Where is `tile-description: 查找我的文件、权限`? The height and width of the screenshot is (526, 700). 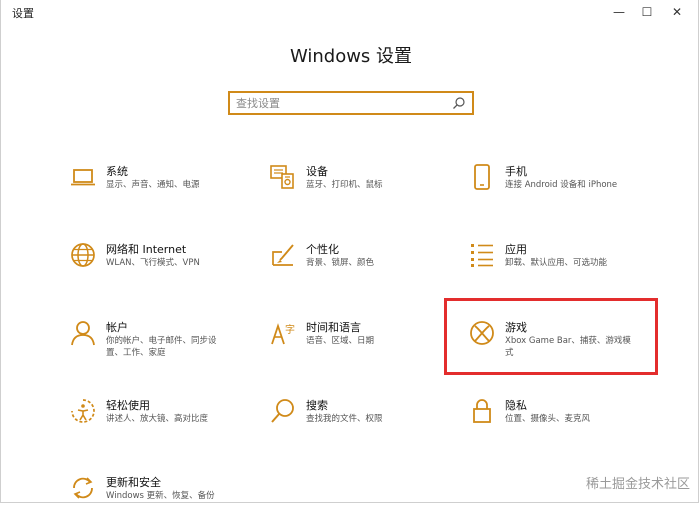
tile-description: 查找我的文件、权限 is located at coordinates (344, 419).